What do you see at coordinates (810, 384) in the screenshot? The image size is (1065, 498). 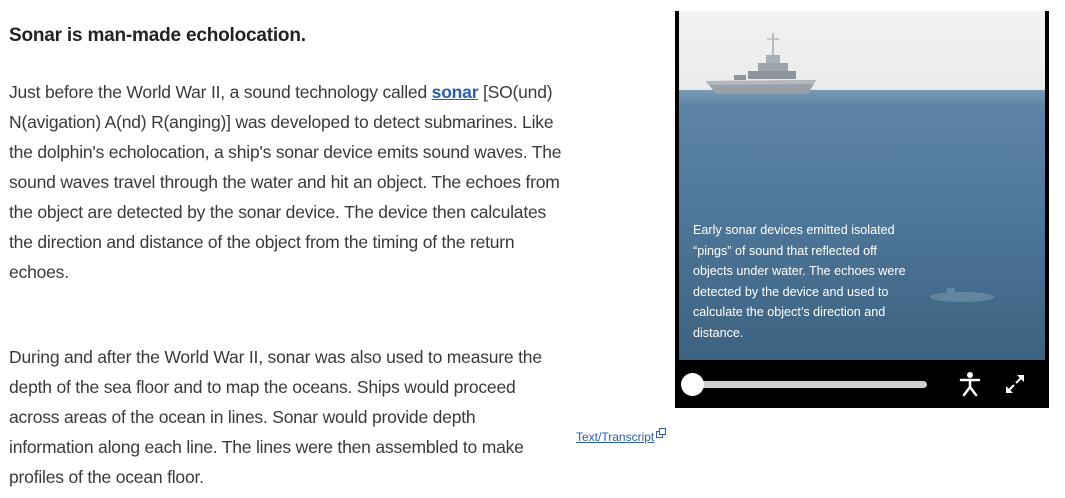 I see `progress-track` at bounding box center [810, 384].